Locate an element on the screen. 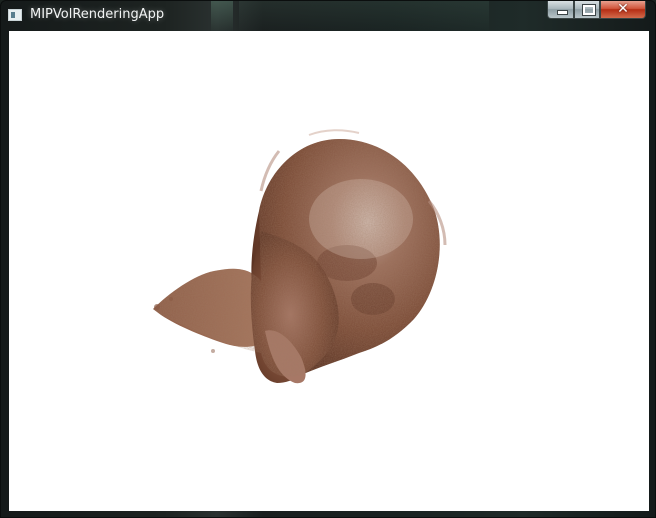 The image size is (656, 518). minimize-icon is located at coordinates (562, 12).